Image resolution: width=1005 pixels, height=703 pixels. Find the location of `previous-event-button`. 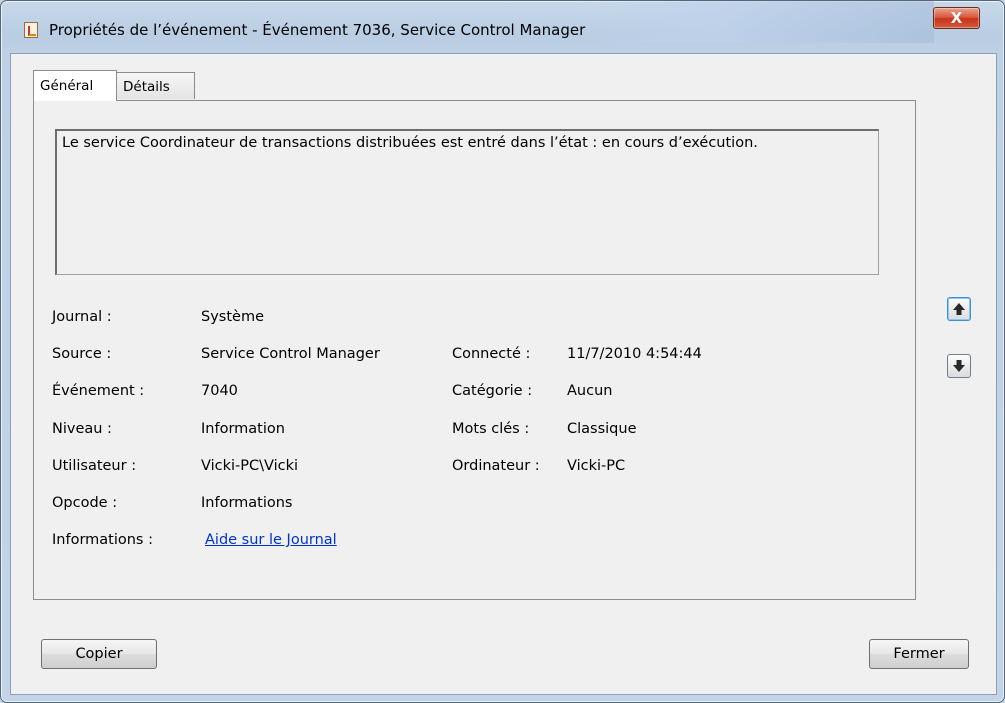

previous-event-button is located at coordinates (959, 309).